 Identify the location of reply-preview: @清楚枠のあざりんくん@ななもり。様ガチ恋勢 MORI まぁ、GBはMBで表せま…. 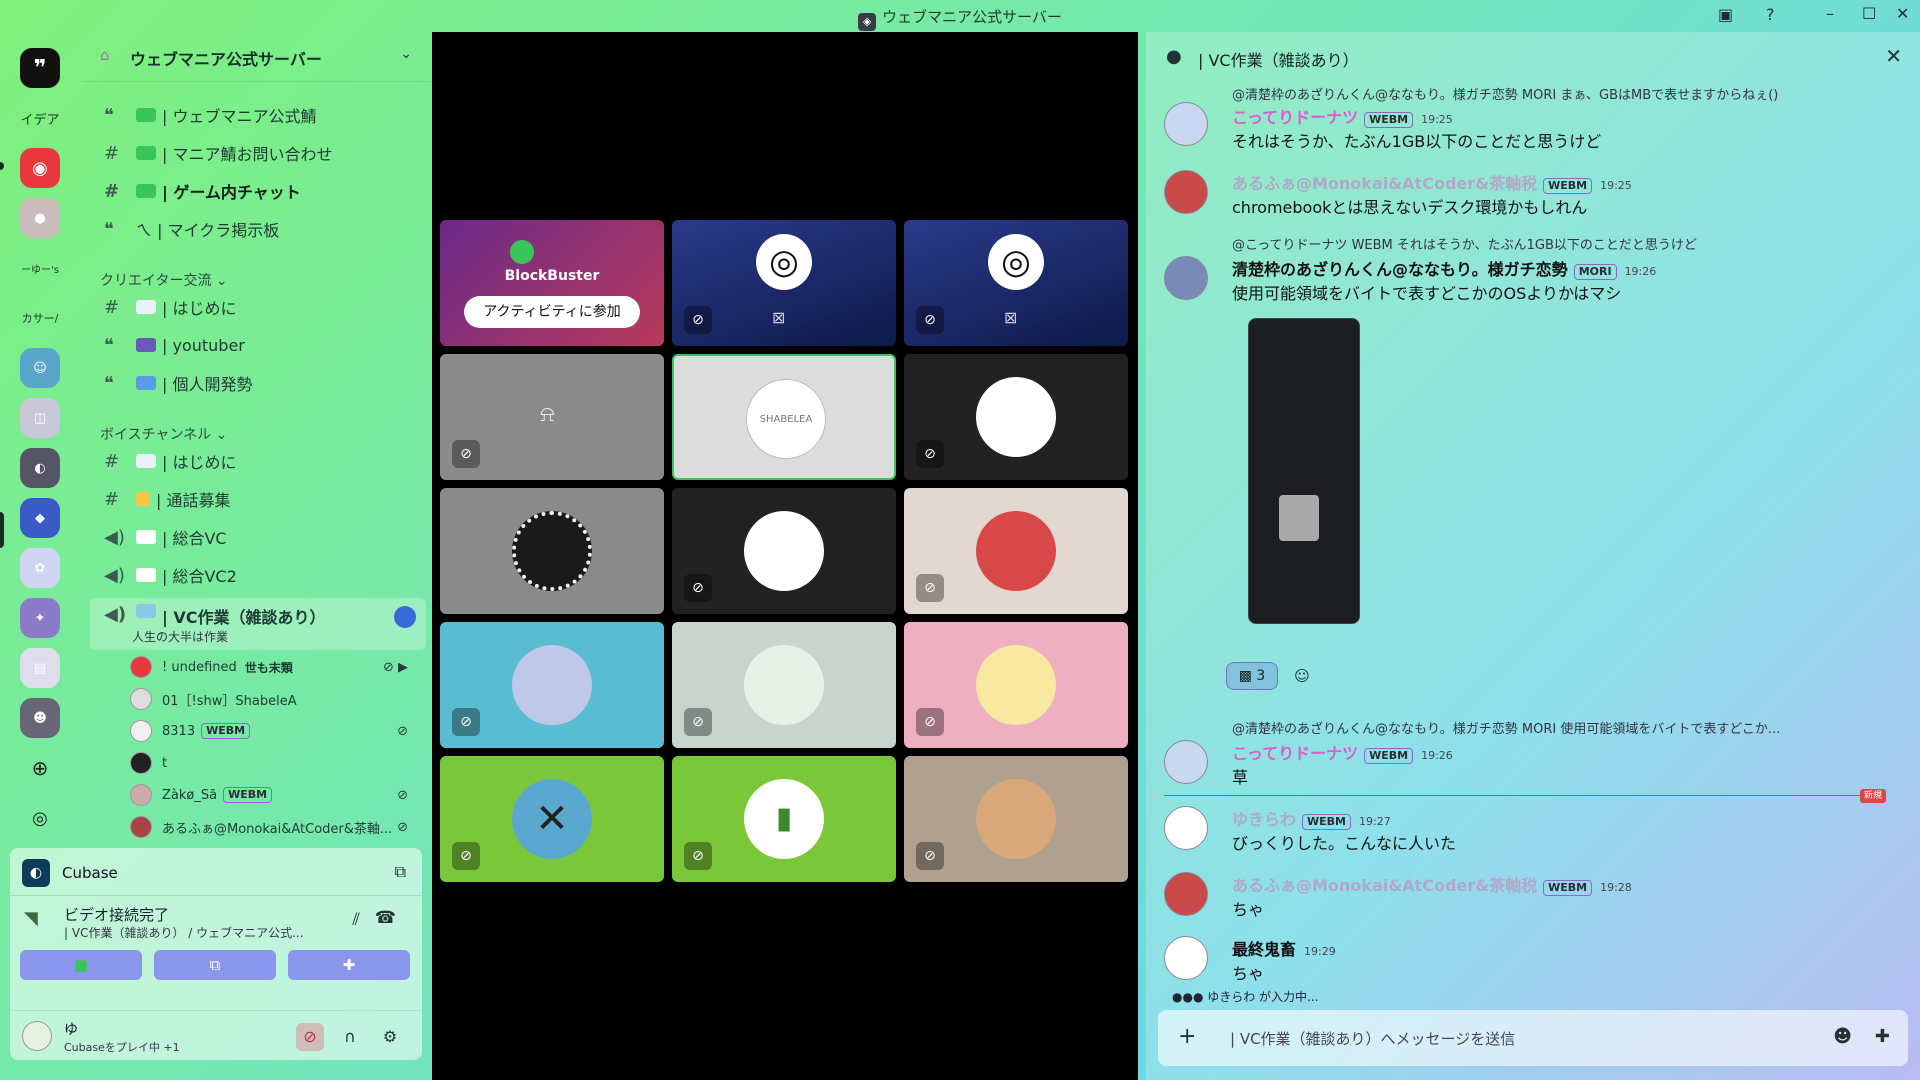
(1505, 93).